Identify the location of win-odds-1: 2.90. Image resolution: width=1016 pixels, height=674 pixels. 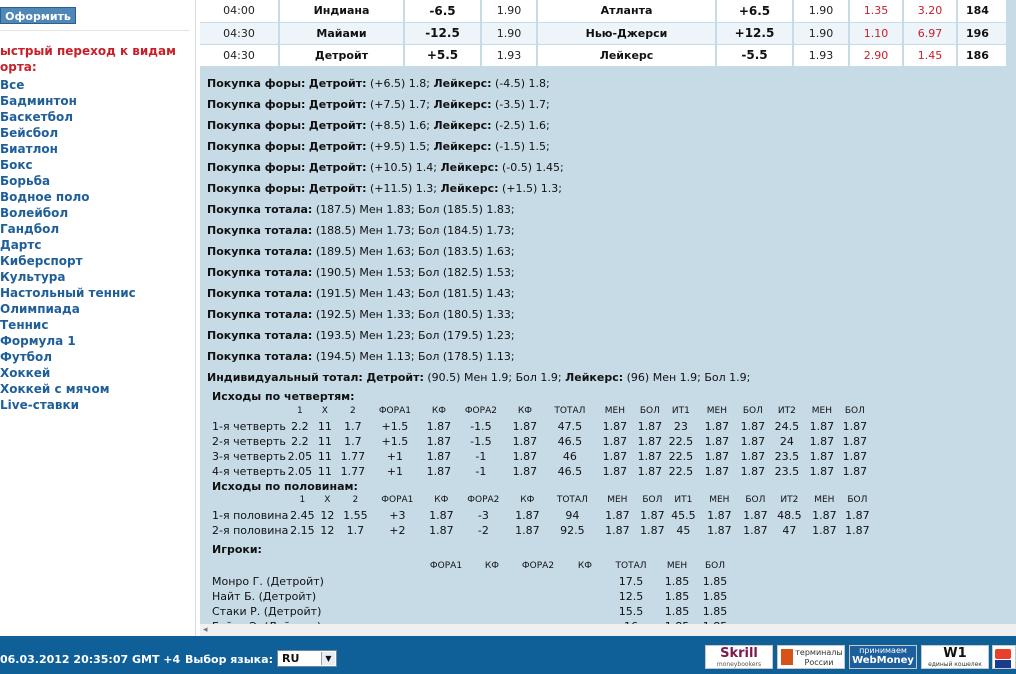
(876, 55).